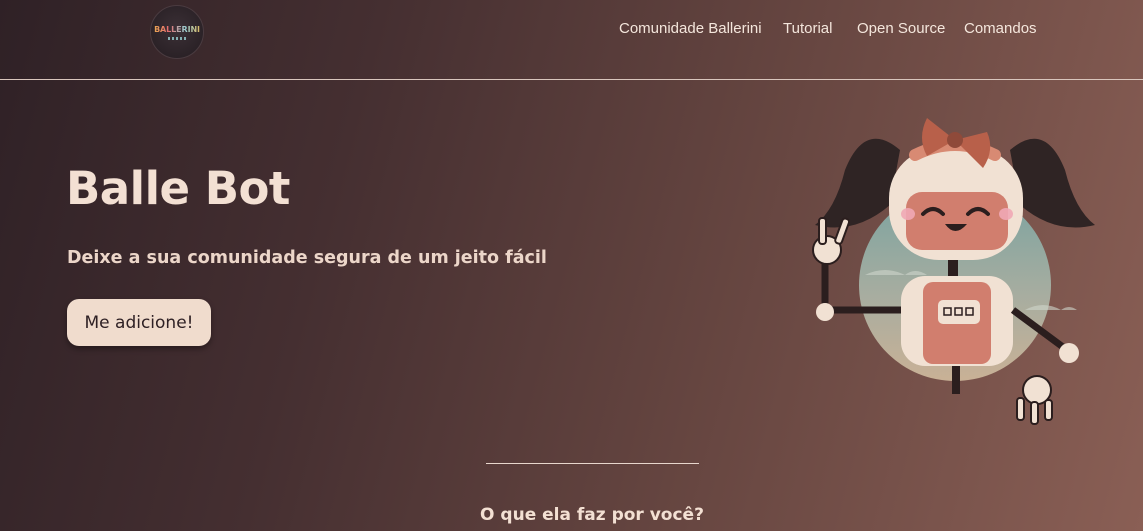 This screenshot has height=531, width=1143. Describe the element at coordinates (178, 188) in the screenshot. I see `hero-title: Balle Bot` at that location.